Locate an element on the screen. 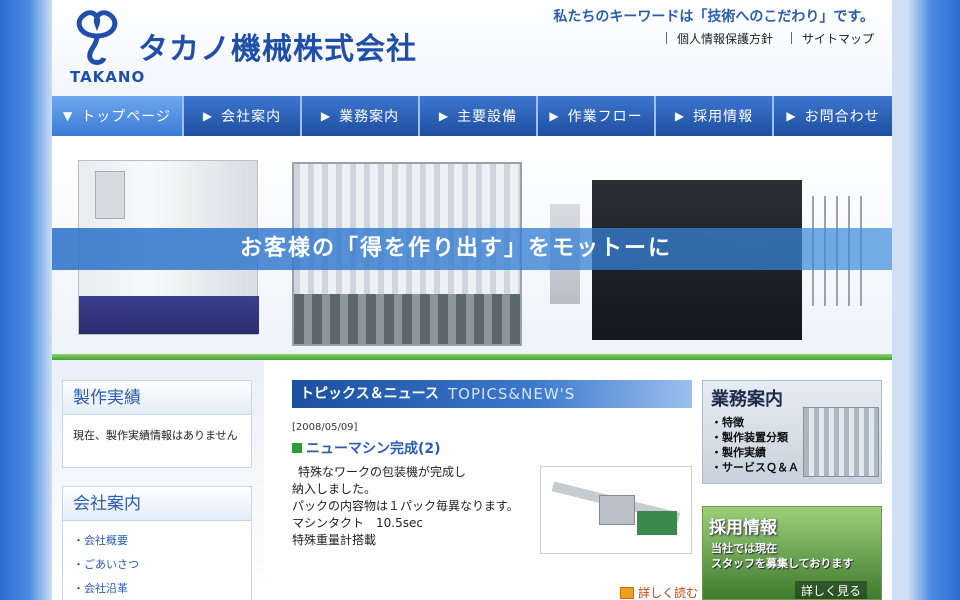 The width and height of the screenshot is (960, 600). read-more-link: 詳しく読む is located at coordinates (659, 592).